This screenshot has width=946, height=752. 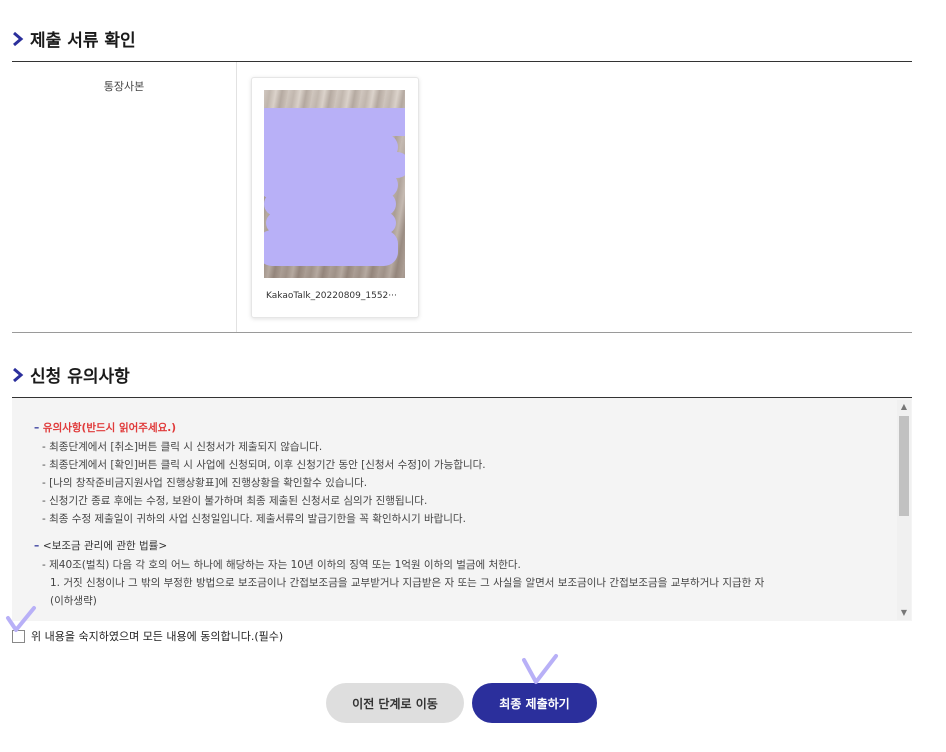 I want to click on documents-section-title: 제출 서류 확인, so click(x=74, y=38).